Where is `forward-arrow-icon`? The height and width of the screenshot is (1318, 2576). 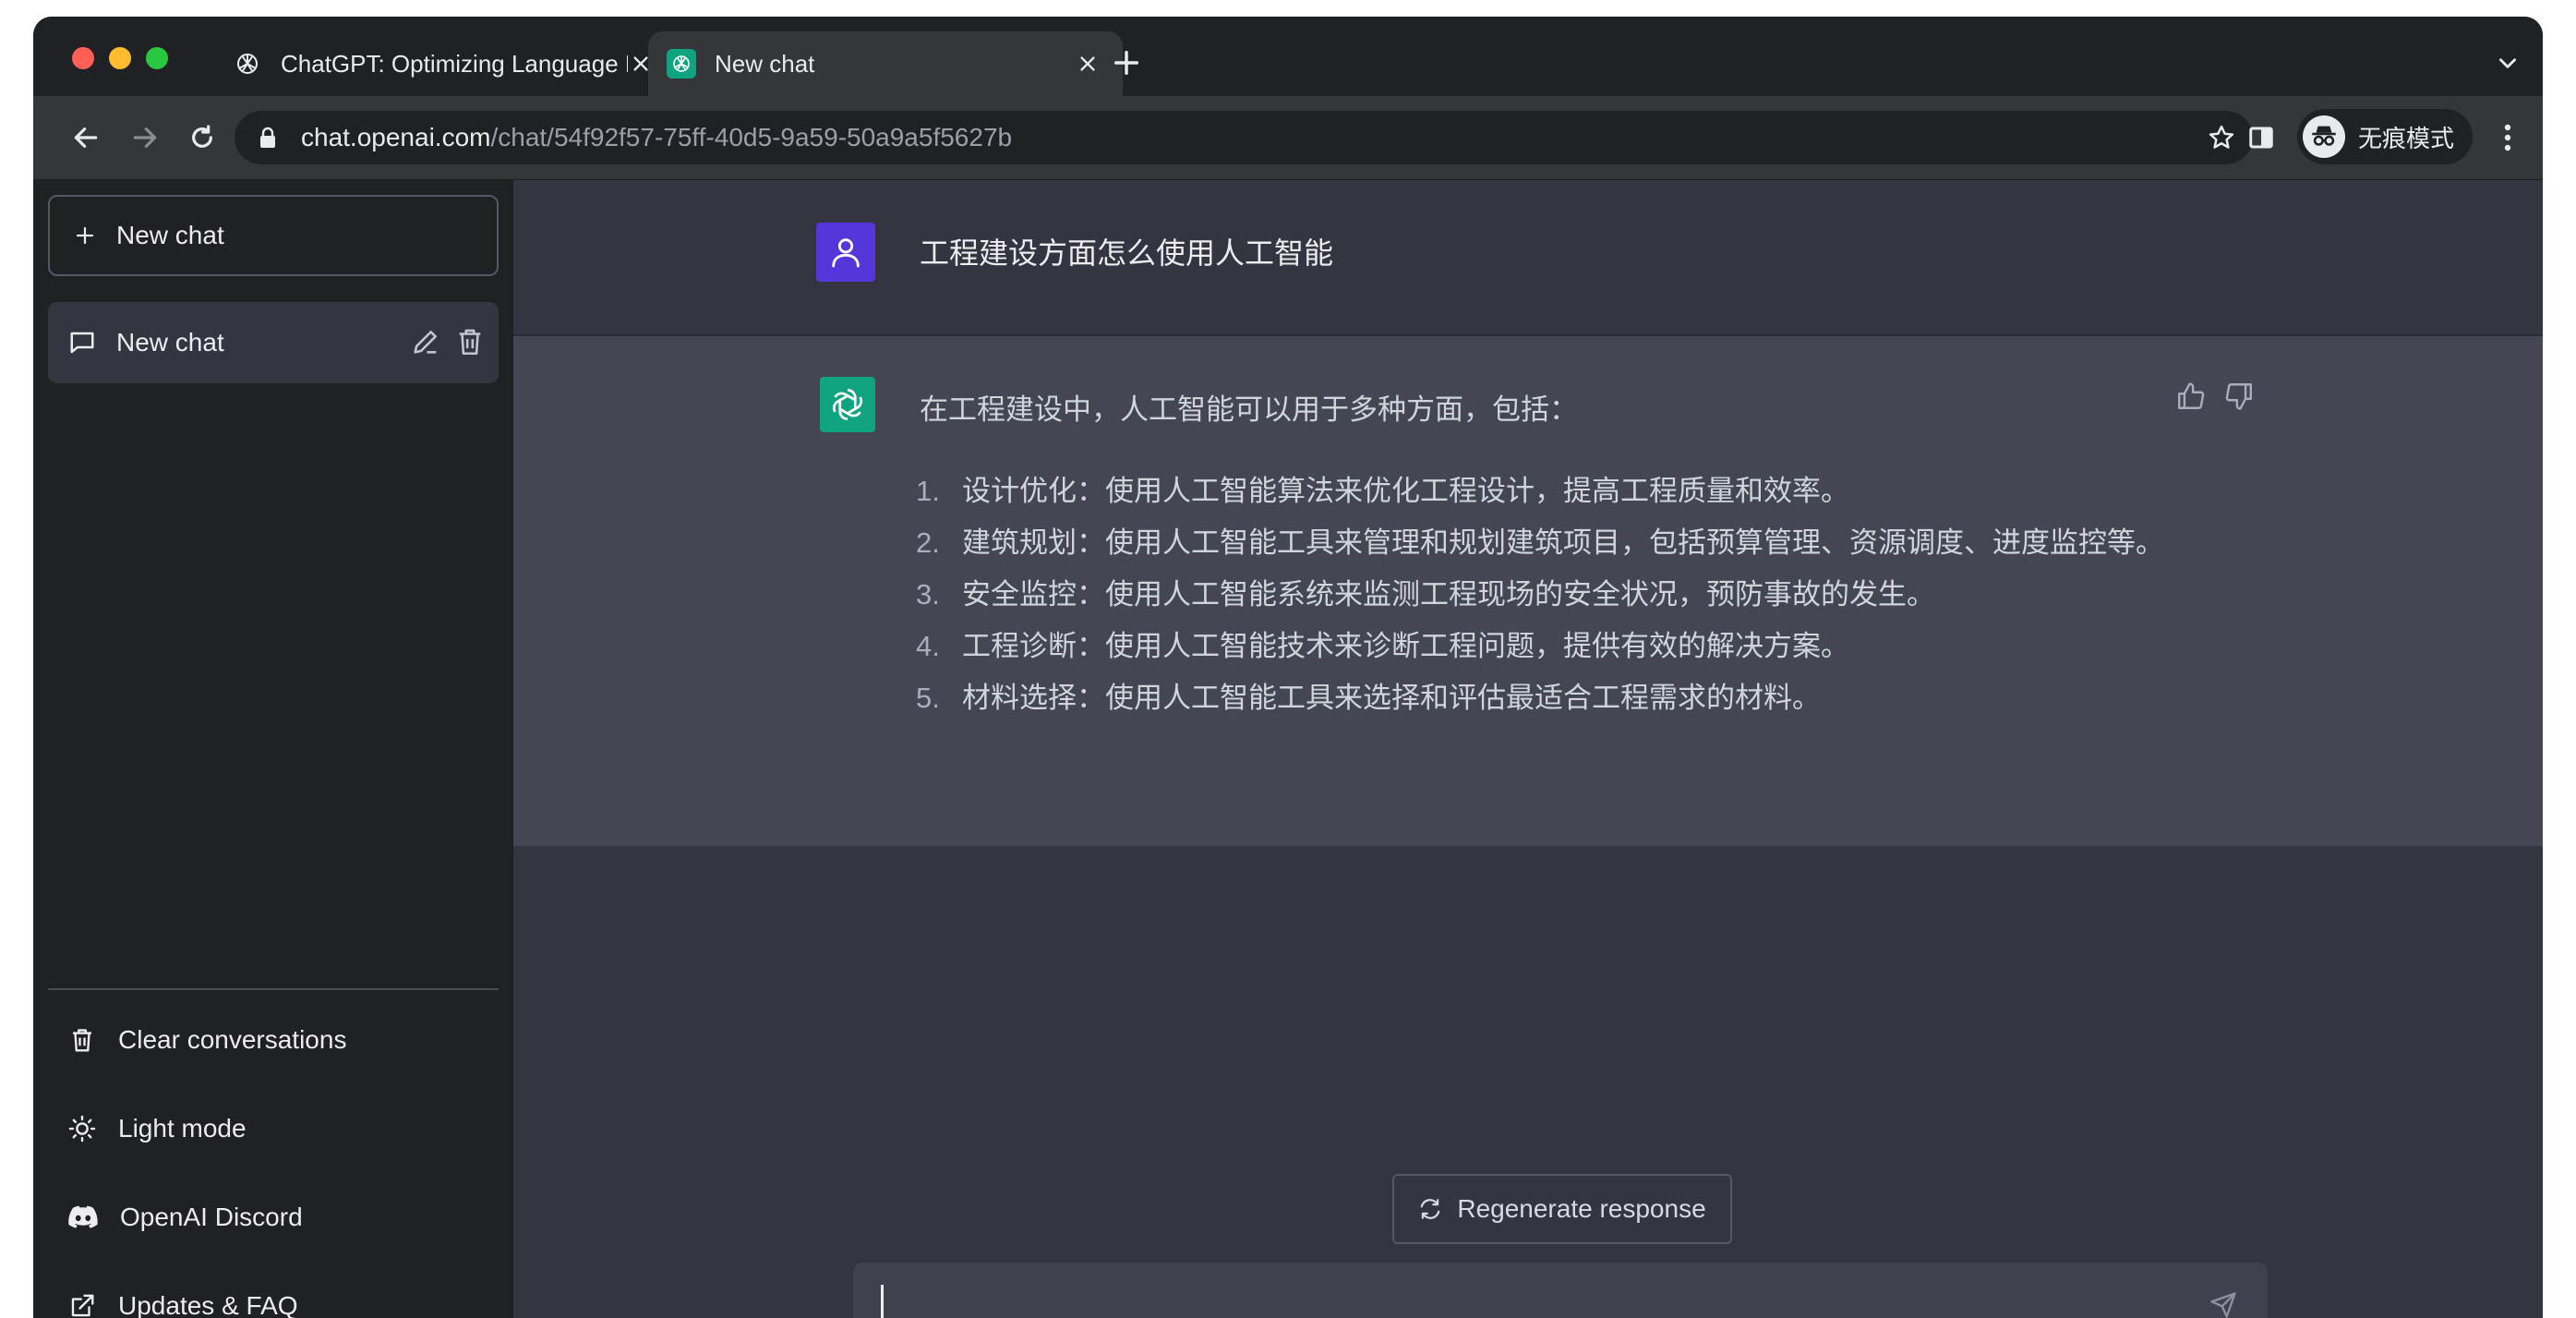
forward-arrow-icon is located at coordinates (145, 137).